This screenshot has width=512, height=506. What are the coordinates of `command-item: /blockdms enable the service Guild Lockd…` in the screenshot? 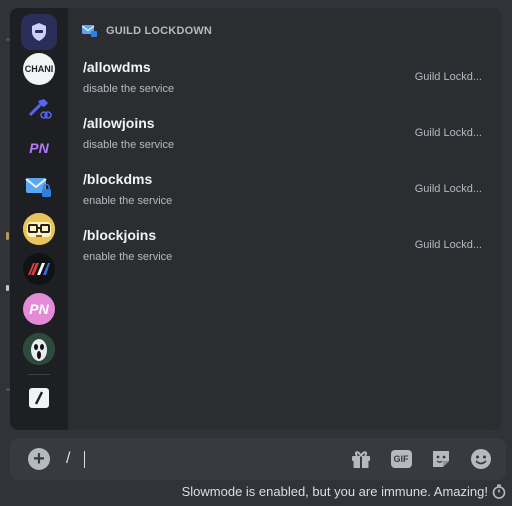 It's located at (285, 199).